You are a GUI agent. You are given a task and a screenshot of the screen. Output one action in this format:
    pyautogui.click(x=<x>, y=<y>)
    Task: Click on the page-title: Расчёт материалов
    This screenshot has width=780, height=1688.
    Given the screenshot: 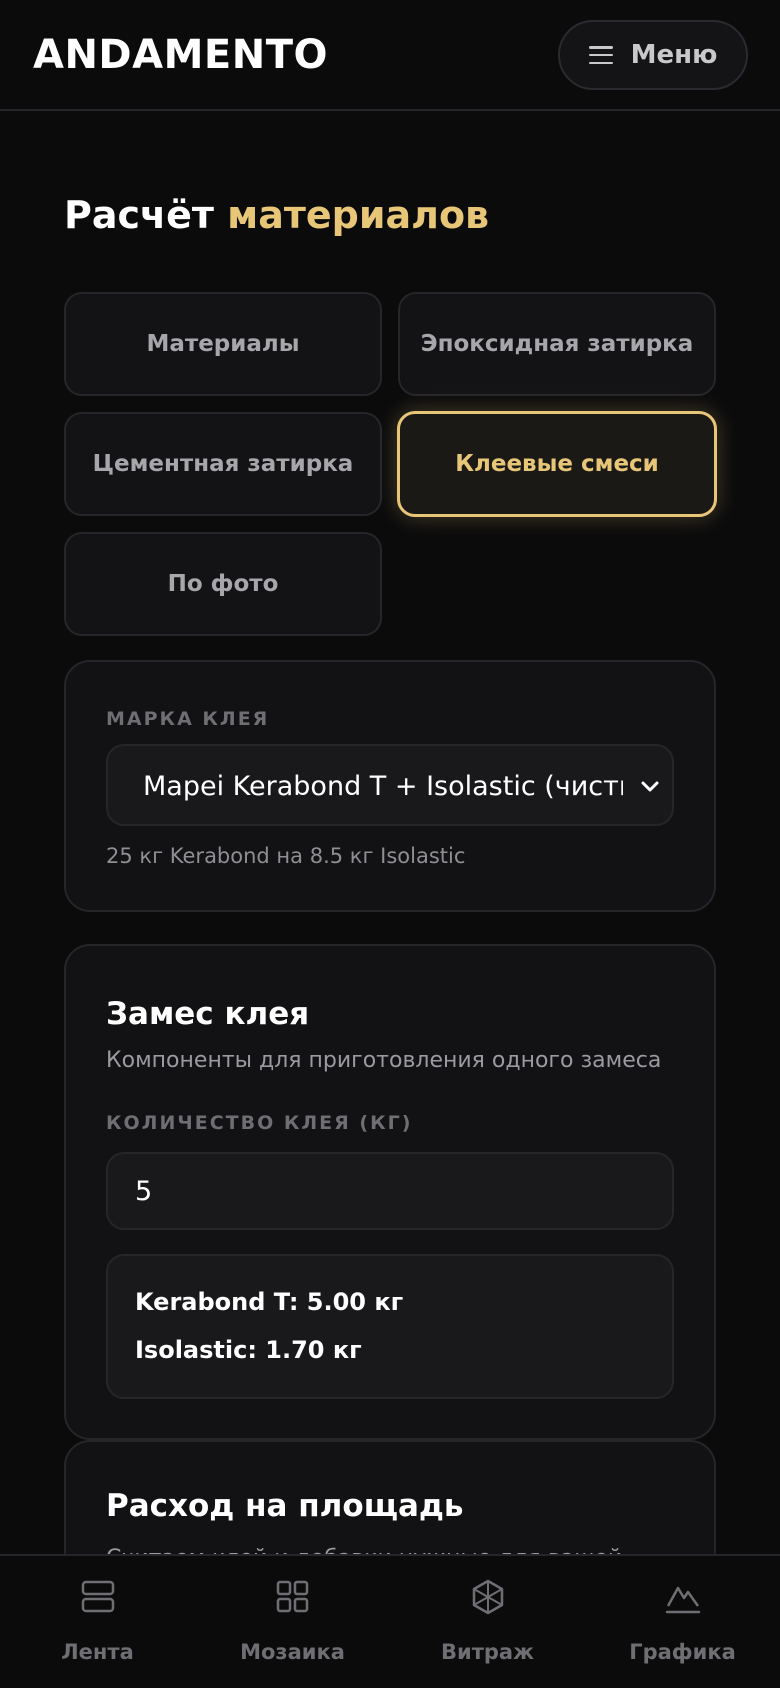 What is the action you would take?
    pyautogui.click(x=276, y=215)
    